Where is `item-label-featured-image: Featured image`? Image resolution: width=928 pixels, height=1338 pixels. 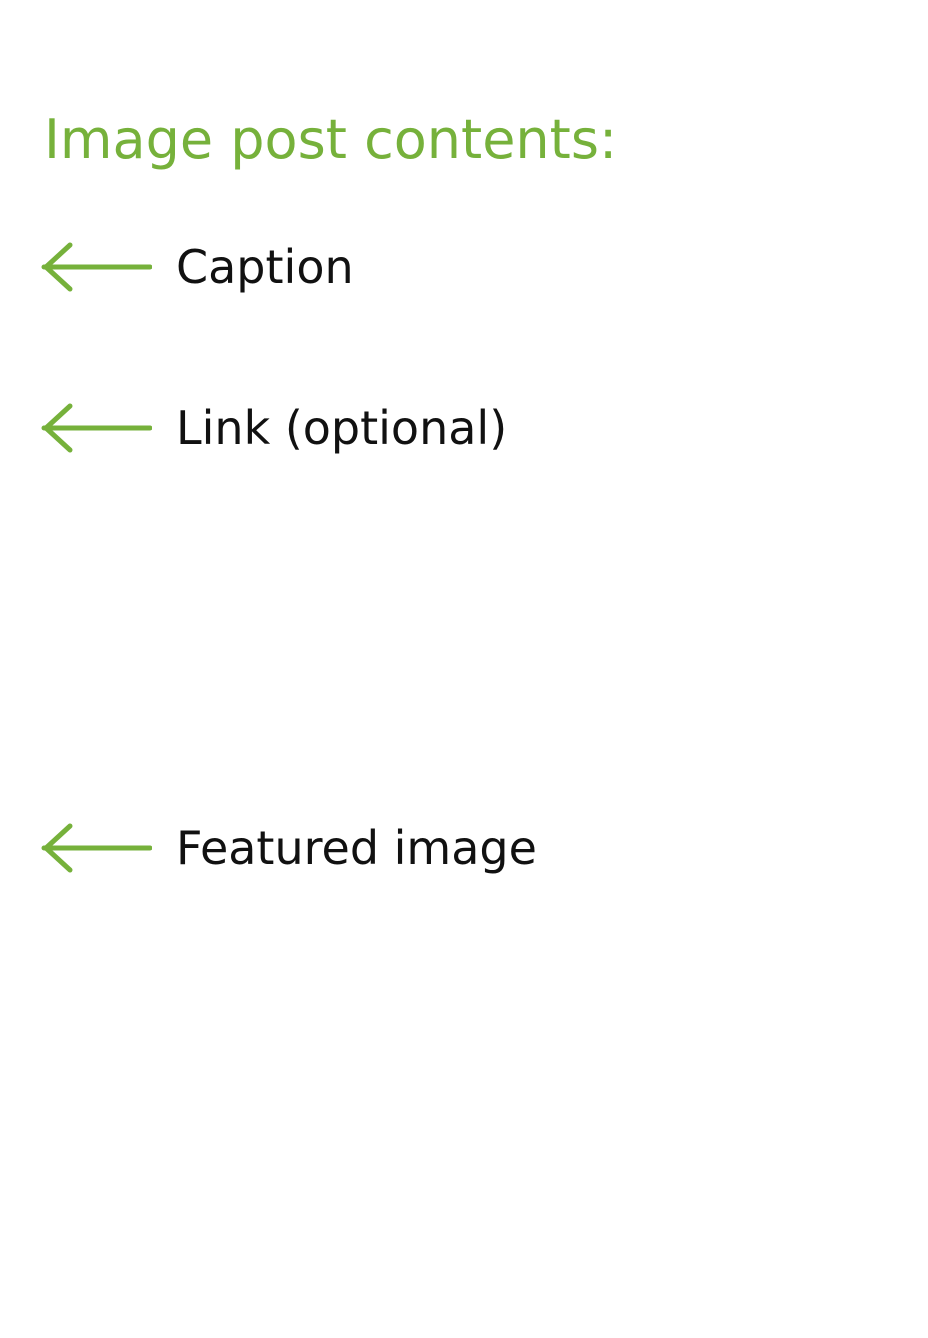
item-label-featured-image: Featured image is located at coordinates (356, 848).